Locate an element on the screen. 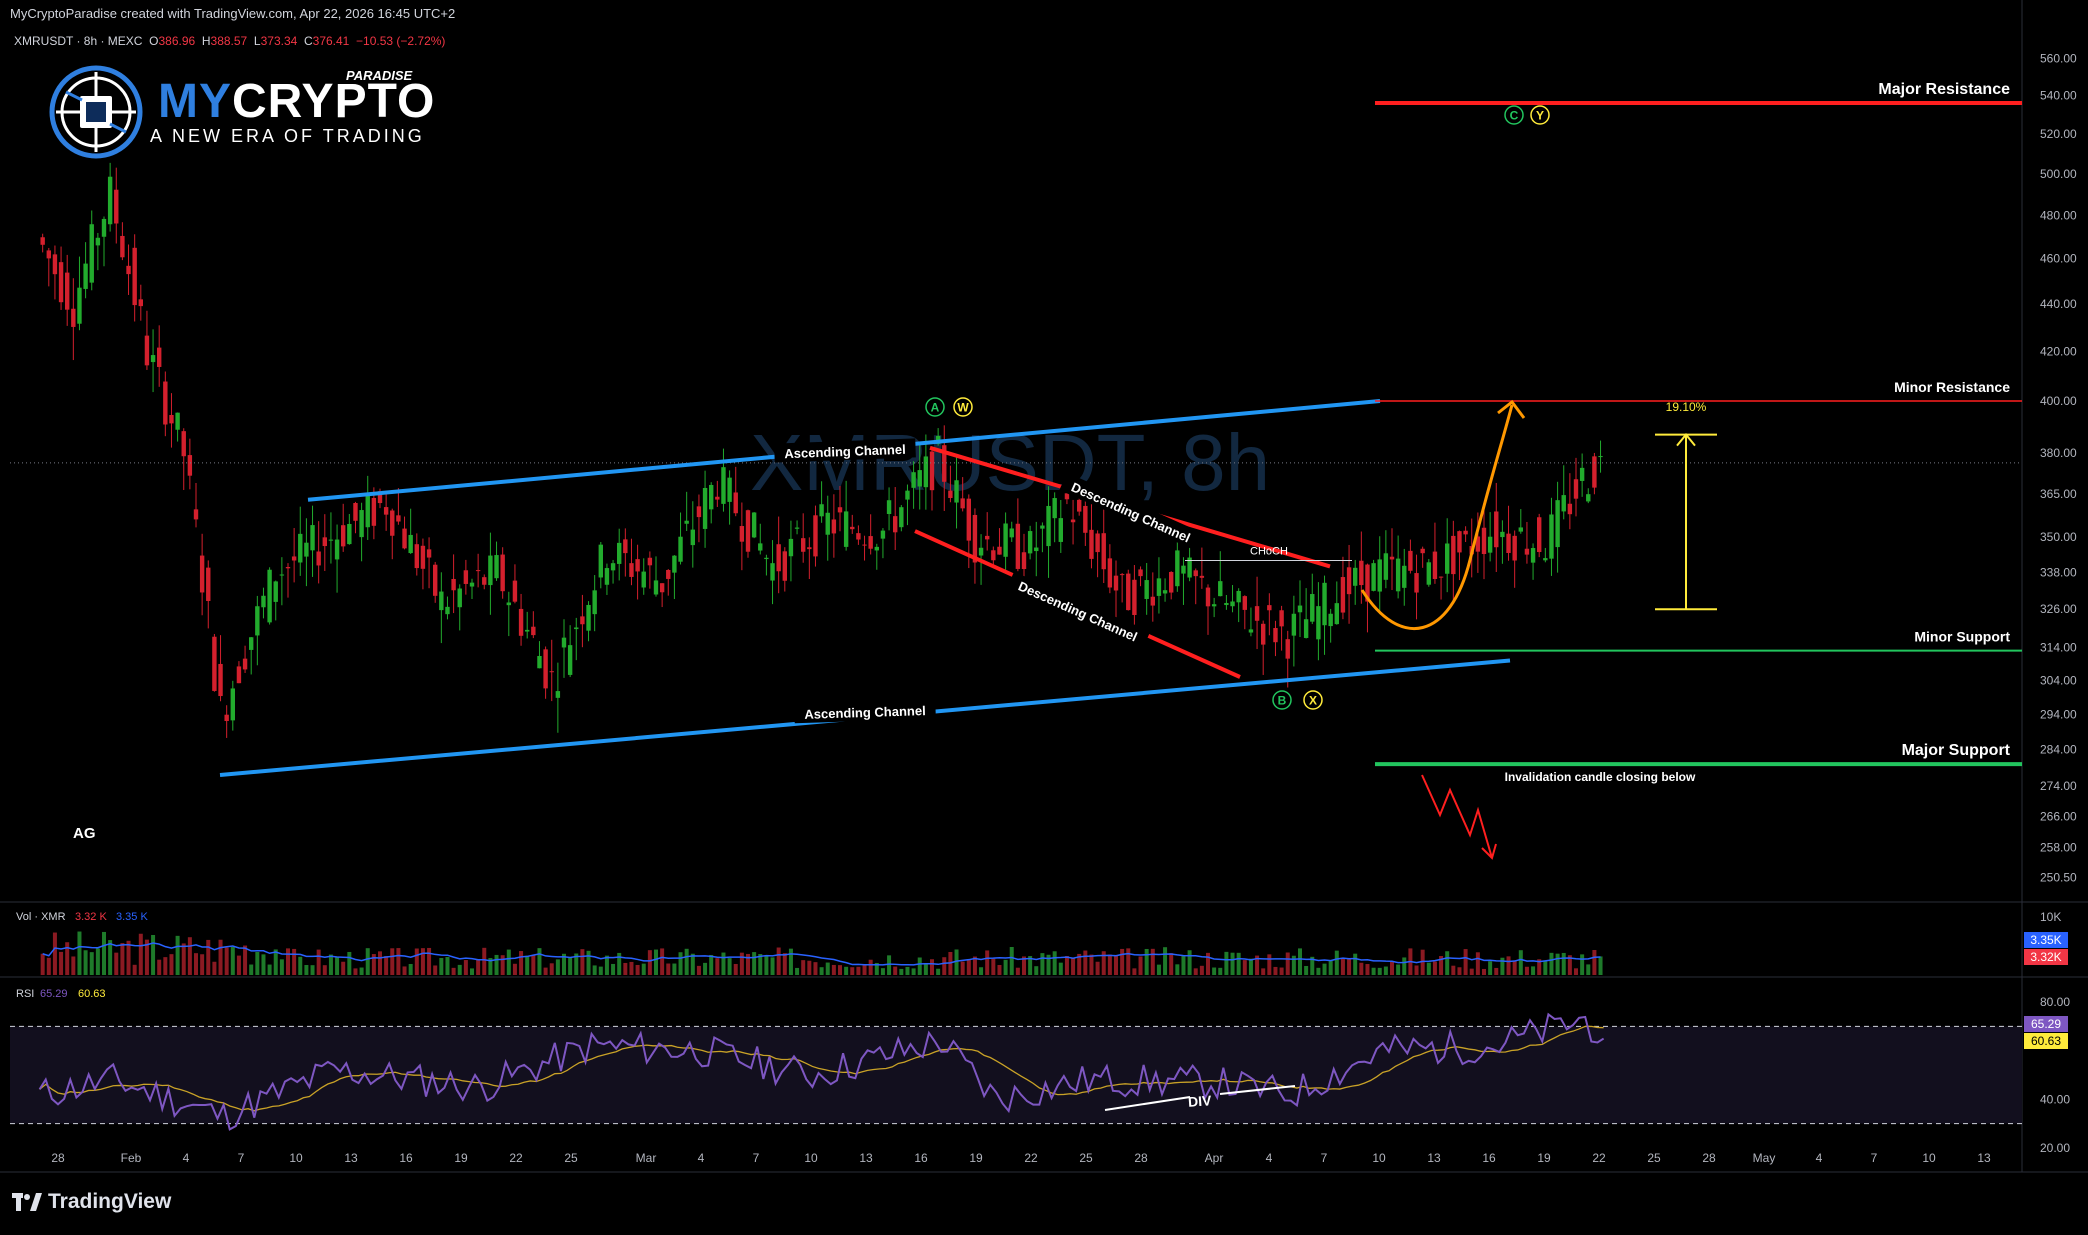 The width and height of the screenshot is (2088, 1235). price-axis-tick: 500.00 is located at coordinates (2058, 174).